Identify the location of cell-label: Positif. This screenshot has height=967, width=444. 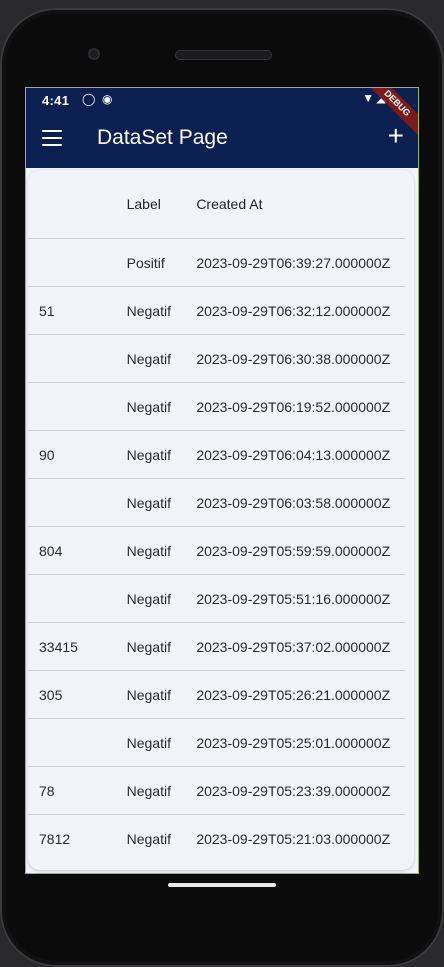
(161, 262).